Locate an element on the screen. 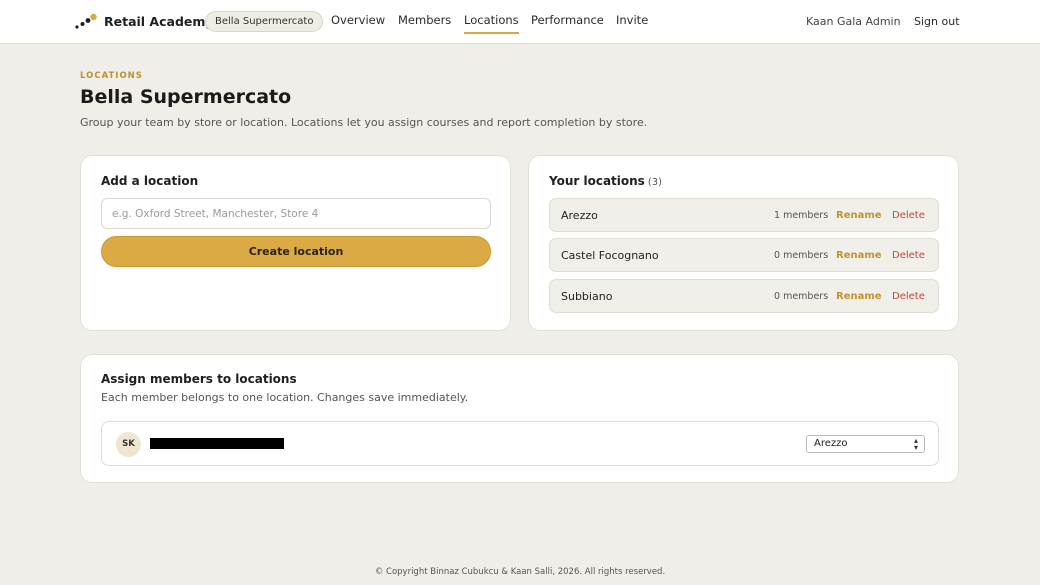  your-locations-label: Your locations is located at coordinates (597, 181).